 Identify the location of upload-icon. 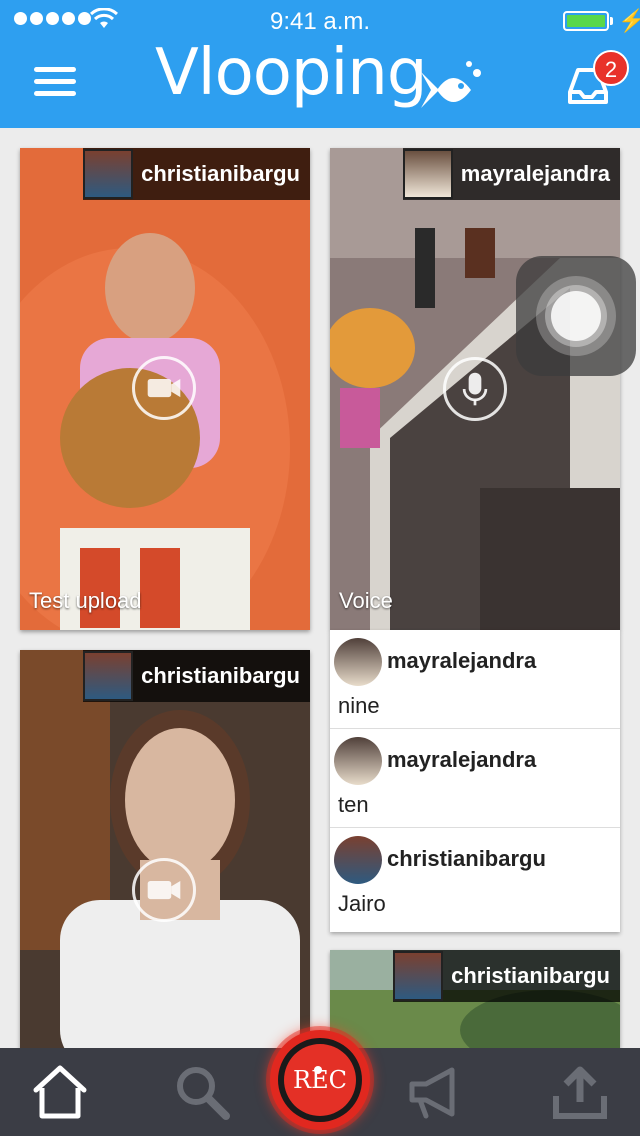
(580, 1092).